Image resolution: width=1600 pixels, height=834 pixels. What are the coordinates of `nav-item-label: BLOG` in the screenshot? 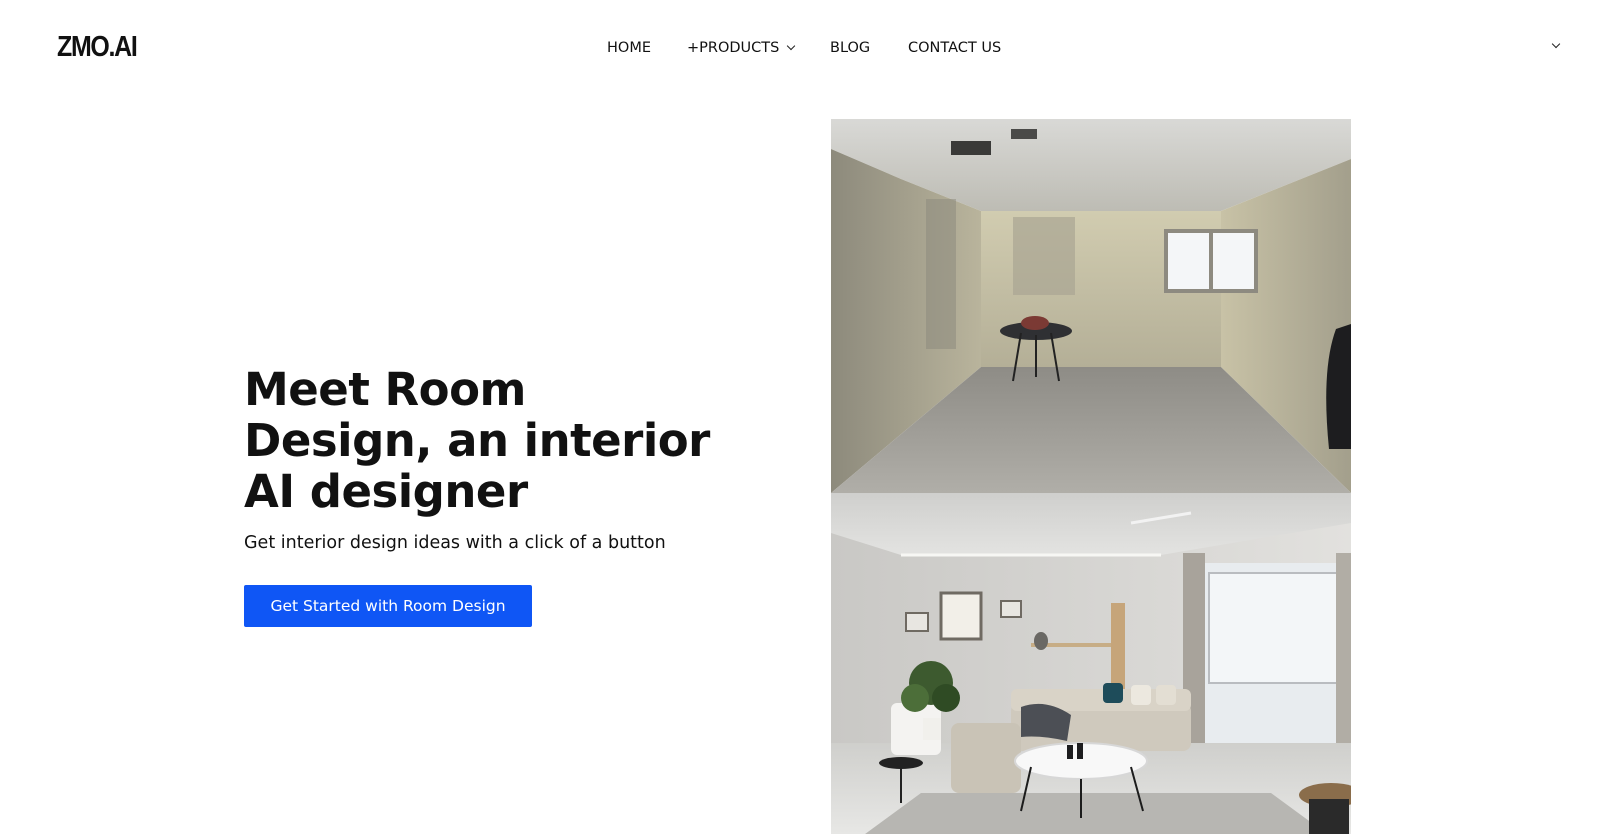 It's located at (850, 48).